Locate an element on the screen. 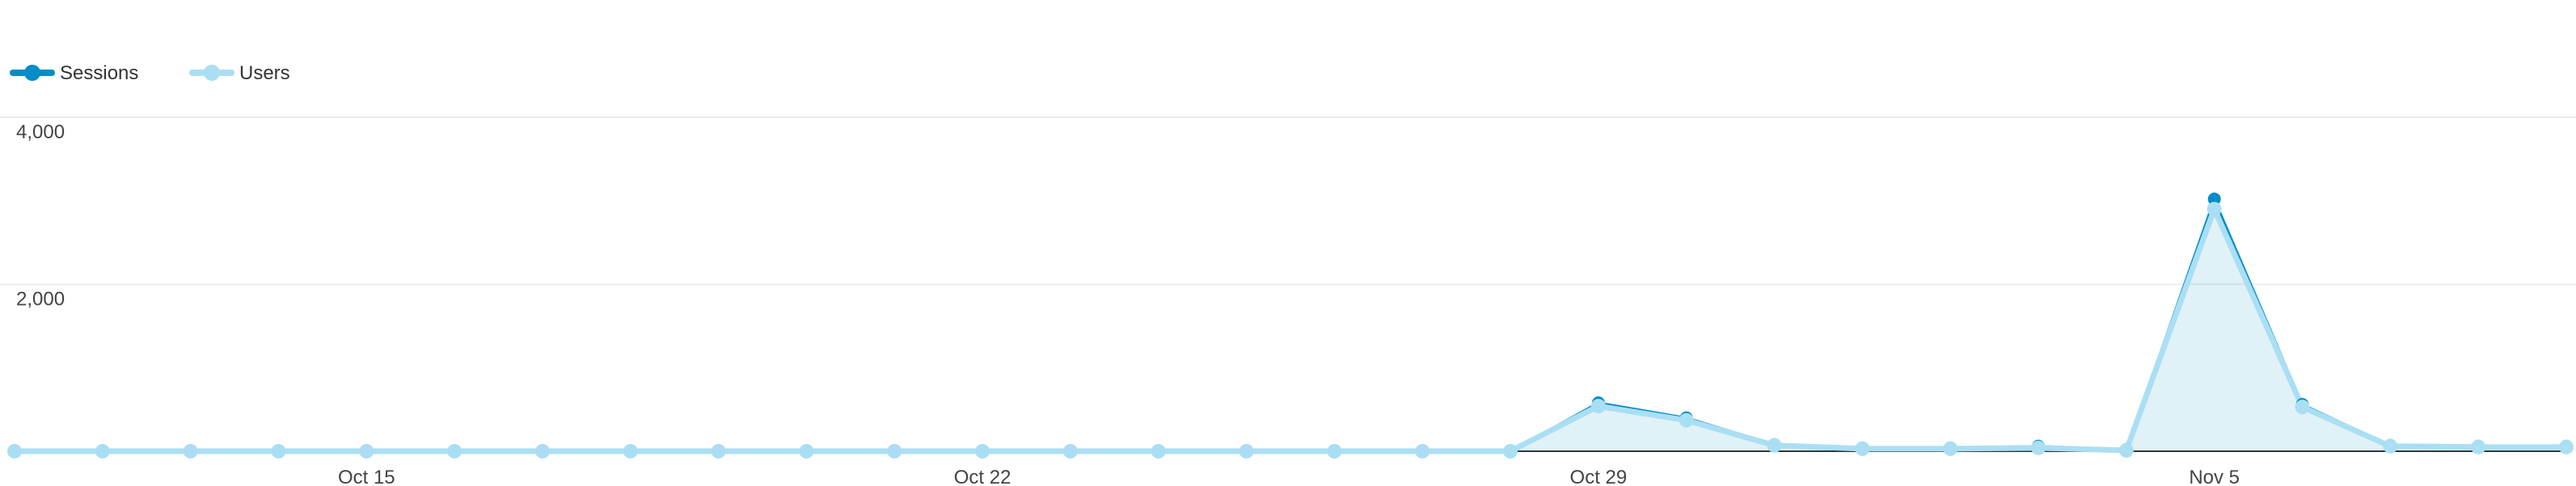 This screenshot has height=486, width=2576. x-tick-label: Nov 5 is located at coordinates (2214, 476).